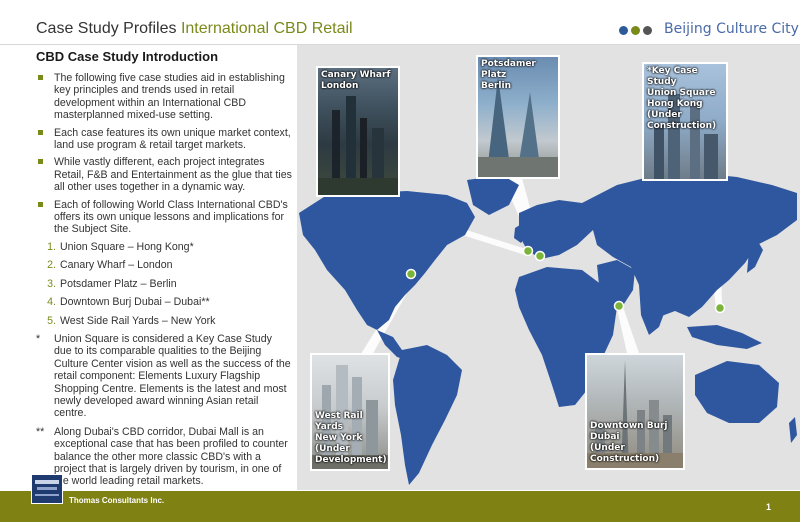  I want to click on company-logo, so click(47, 489).